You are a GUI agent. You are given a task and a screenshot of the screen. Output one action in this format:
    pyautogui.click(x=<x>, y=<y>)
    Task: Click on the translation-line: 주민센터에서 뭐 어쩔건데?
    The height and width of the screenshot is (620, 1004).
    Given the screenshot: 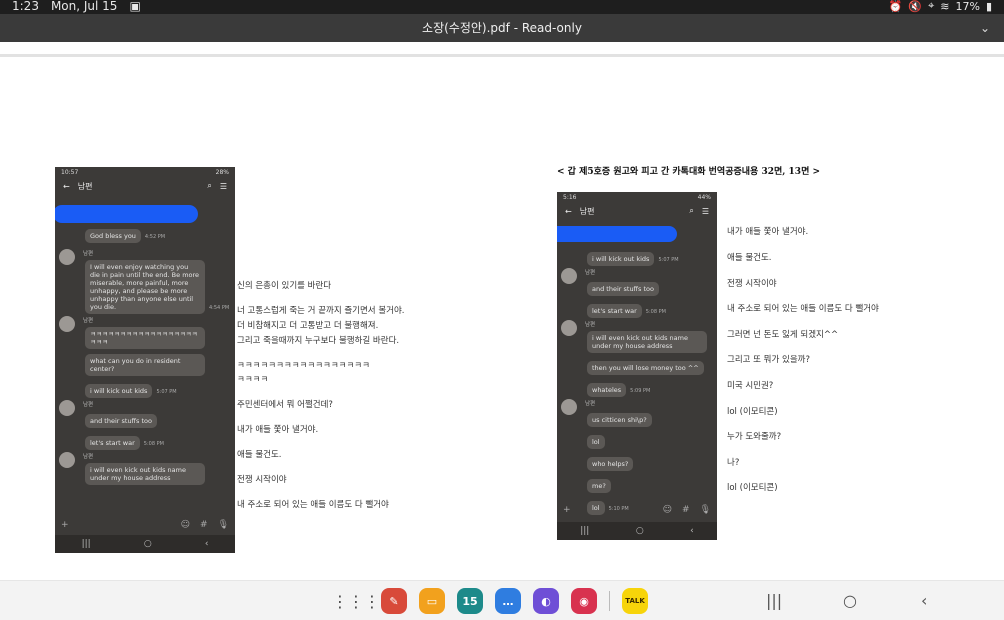 What is the action you would take?
    pyautogui.click(x=285, y=405)
    